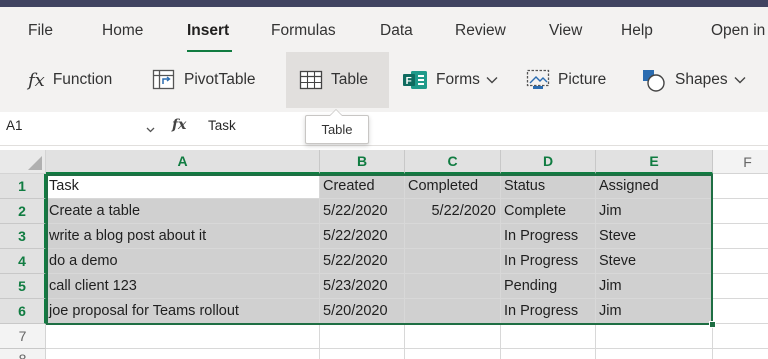 The image size is (768, 359). I want to click on cell-f4, so click(740, 261).